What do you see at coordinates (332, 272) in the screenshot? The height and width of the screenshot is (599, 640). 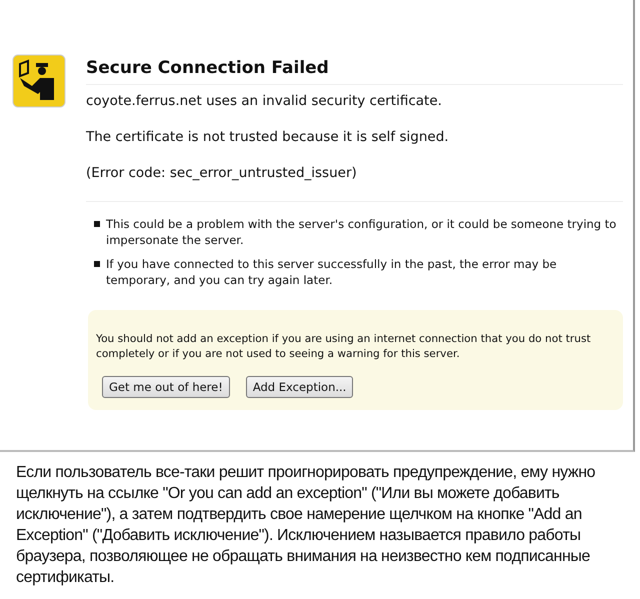 I see `bullet-text: If you have connected to this server successfully in the past, the error may be temporary, and you can try again later.` at bounding box center [332, 272].